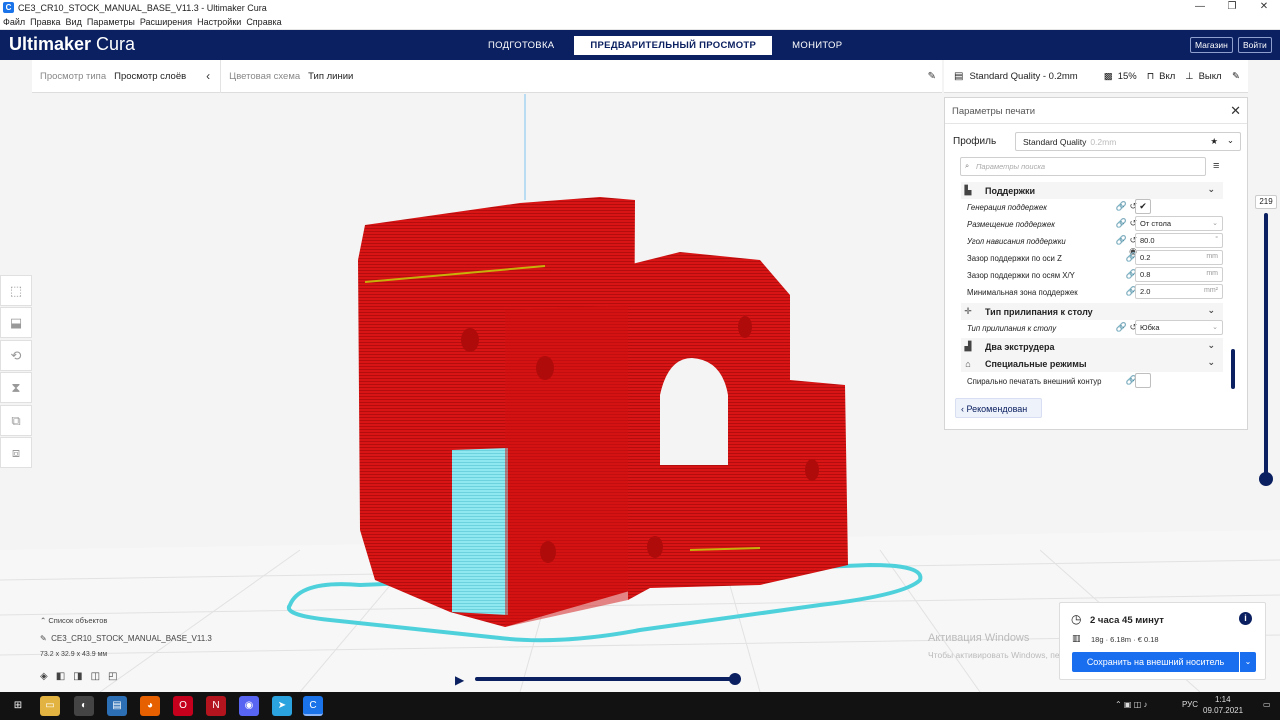  What do you see at coordinates (14, 22) in the screenshot?
I see `menu-file: Файл` at bounding box center [14, 22].